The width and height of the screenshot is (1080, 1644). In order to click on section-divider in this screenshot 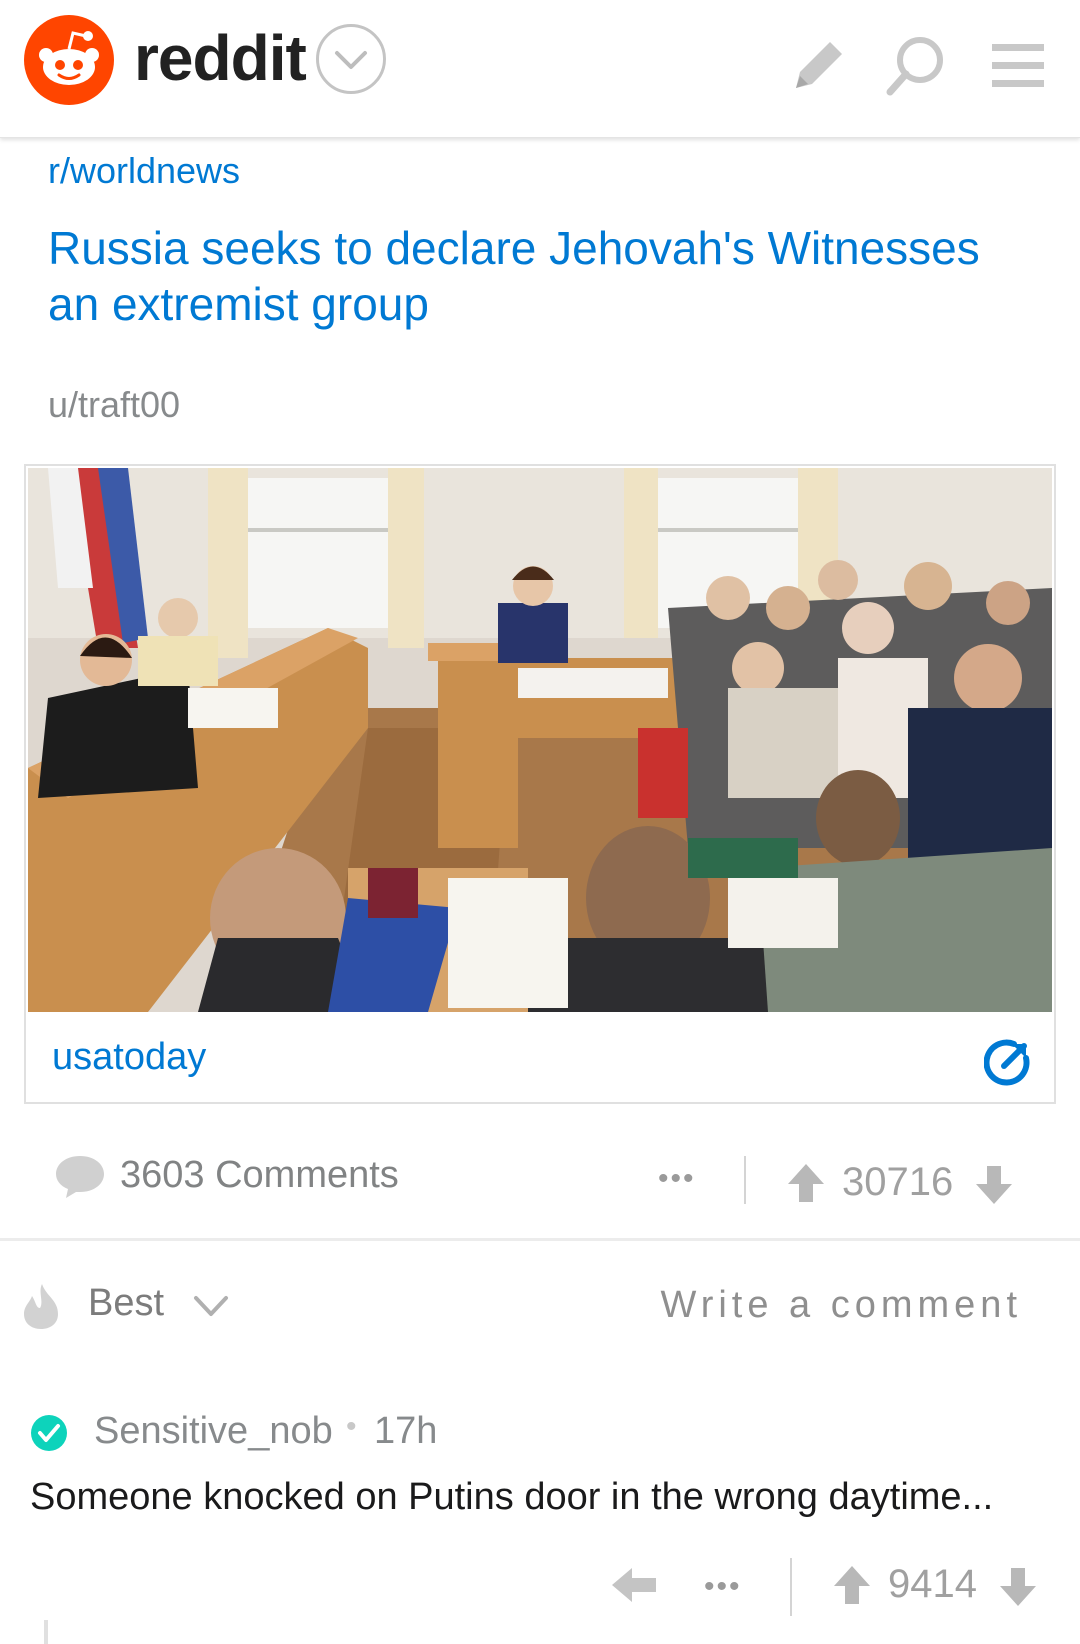, I will do `click(540, 1239)`.